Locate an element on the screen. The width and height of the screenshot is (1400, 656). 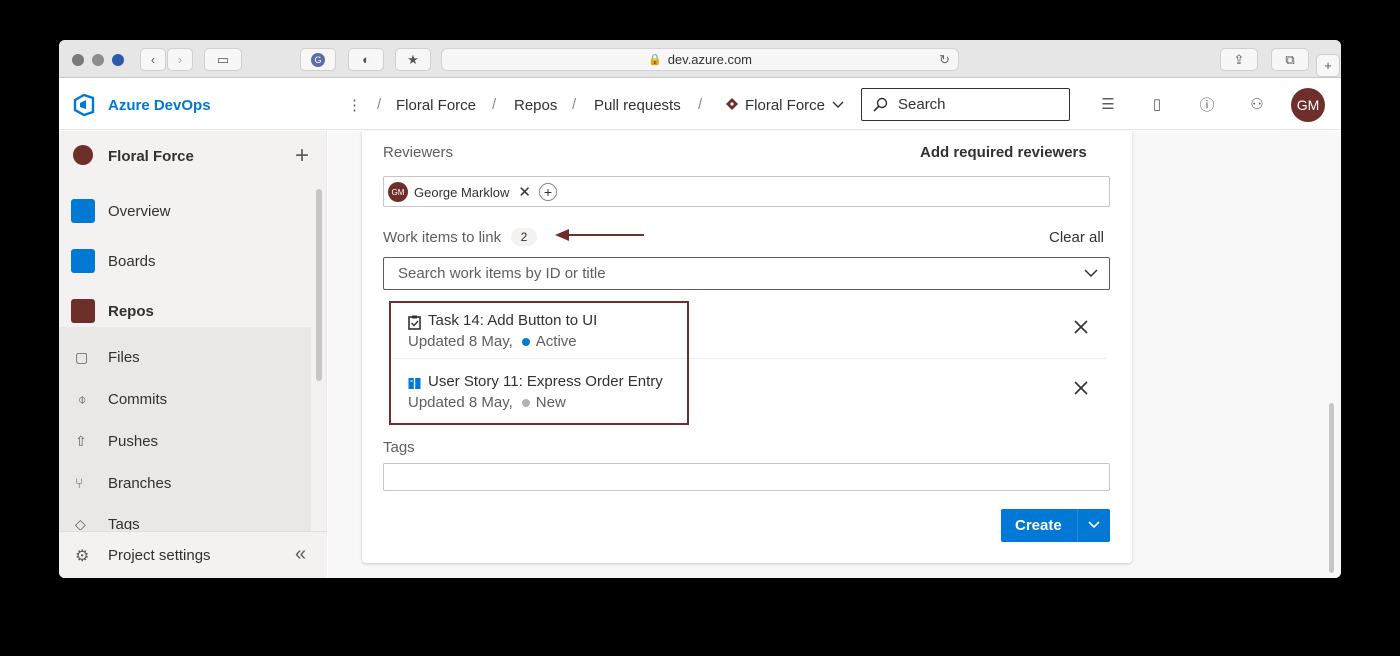
share-icon: ⇪ is located at coordinates (1239, 59).